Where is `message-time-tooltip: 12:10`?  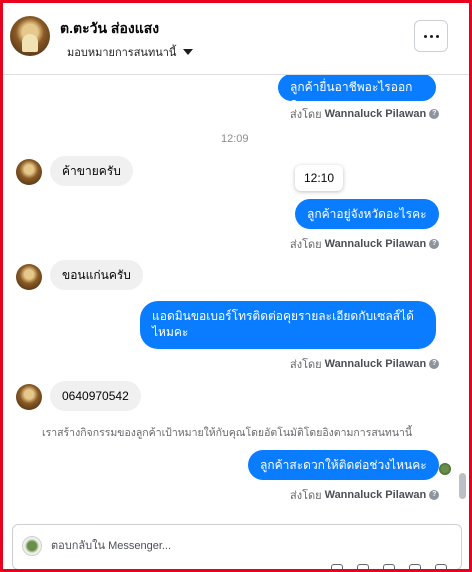
message-time-tooltip: 12:10 is located at coordinates (319, 178).